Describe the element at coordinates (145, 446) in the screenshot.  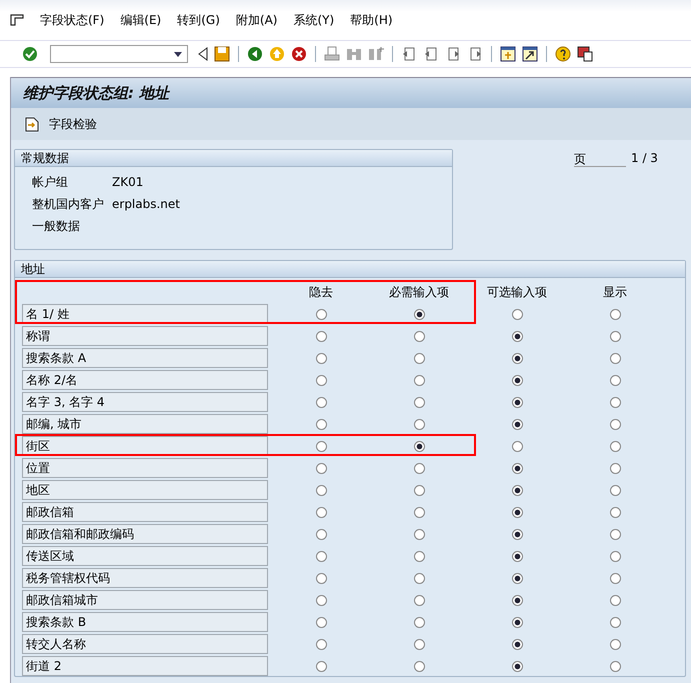
I see `field-name: 街区` at that location.